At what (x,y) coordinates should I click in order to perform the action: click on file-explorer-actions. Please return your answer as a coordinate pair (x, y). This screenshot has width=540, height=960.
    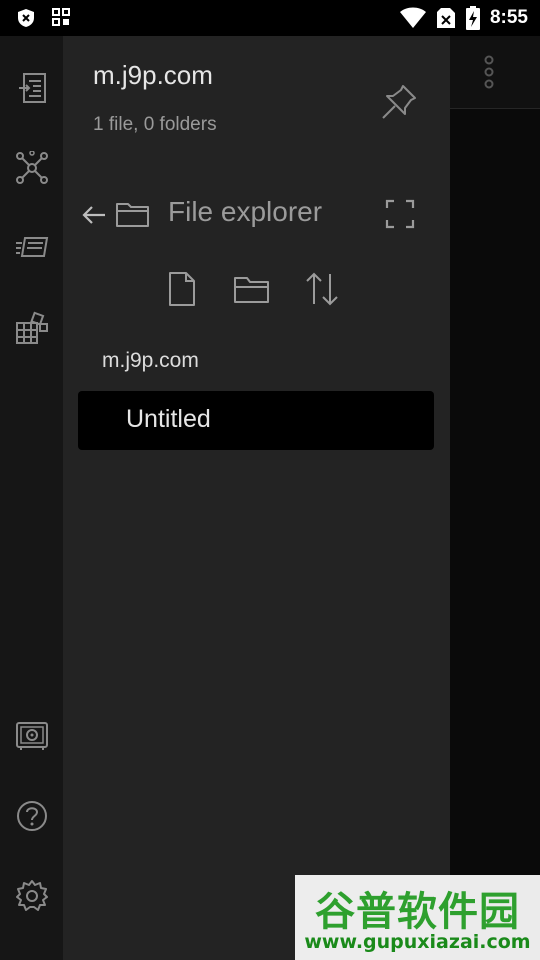
    Looking at the image, I should click on (252, 289).